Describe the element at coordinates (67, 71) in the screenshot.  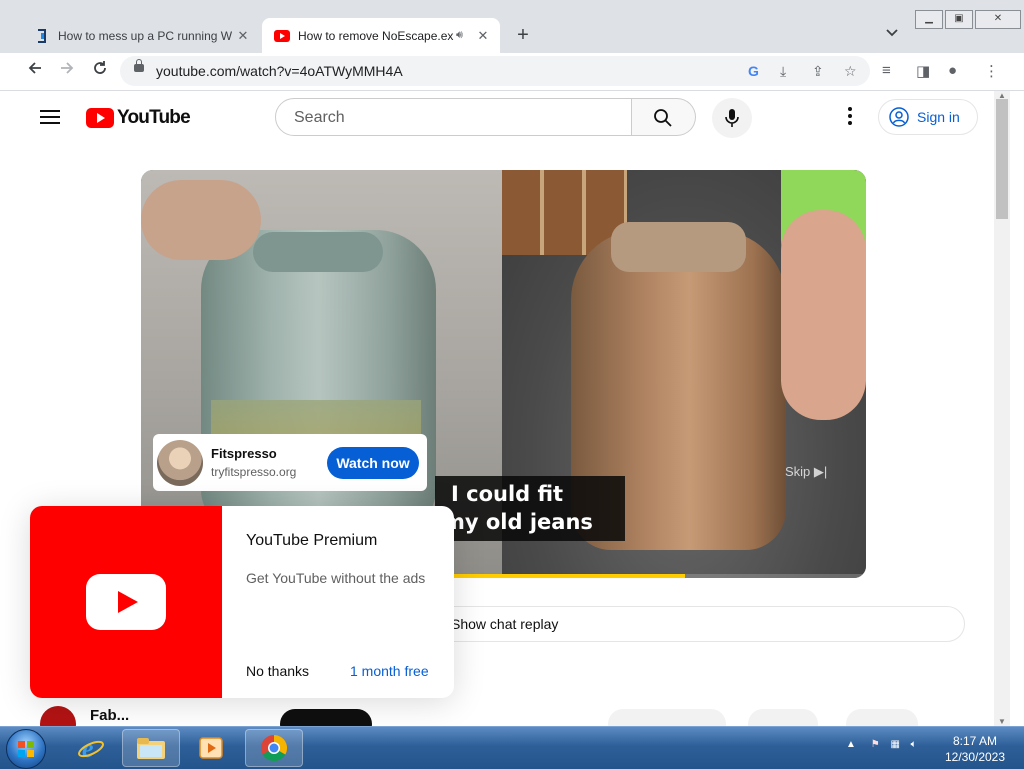
I see `forward-arrow-icon` at that location.